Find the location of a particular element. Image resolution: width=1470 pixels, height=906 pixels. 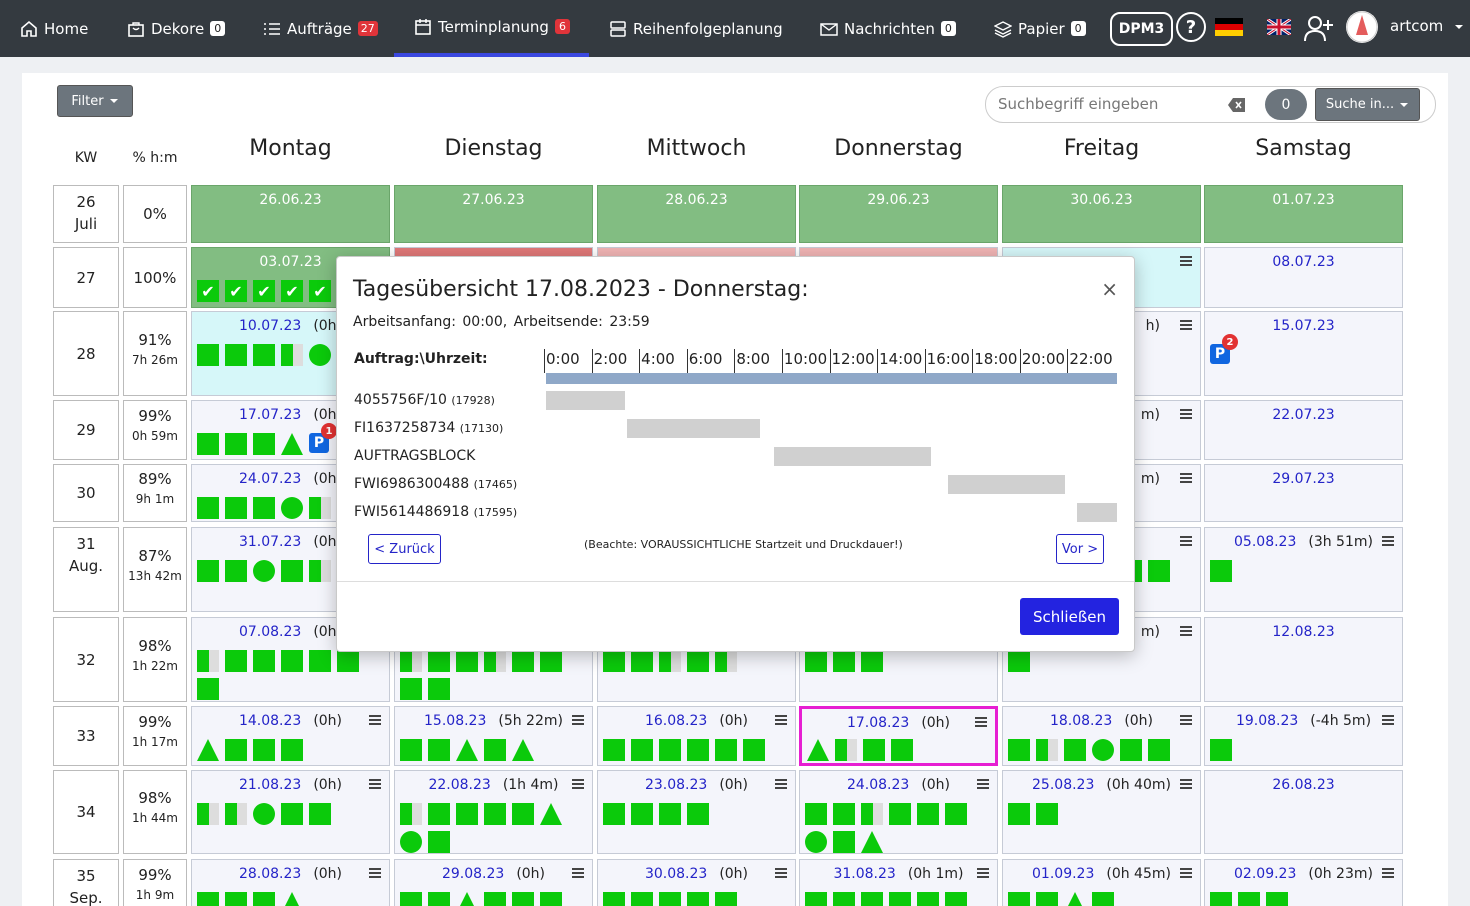

day-date: 24.08.23 (0h) is located at coordinates (898, 785).